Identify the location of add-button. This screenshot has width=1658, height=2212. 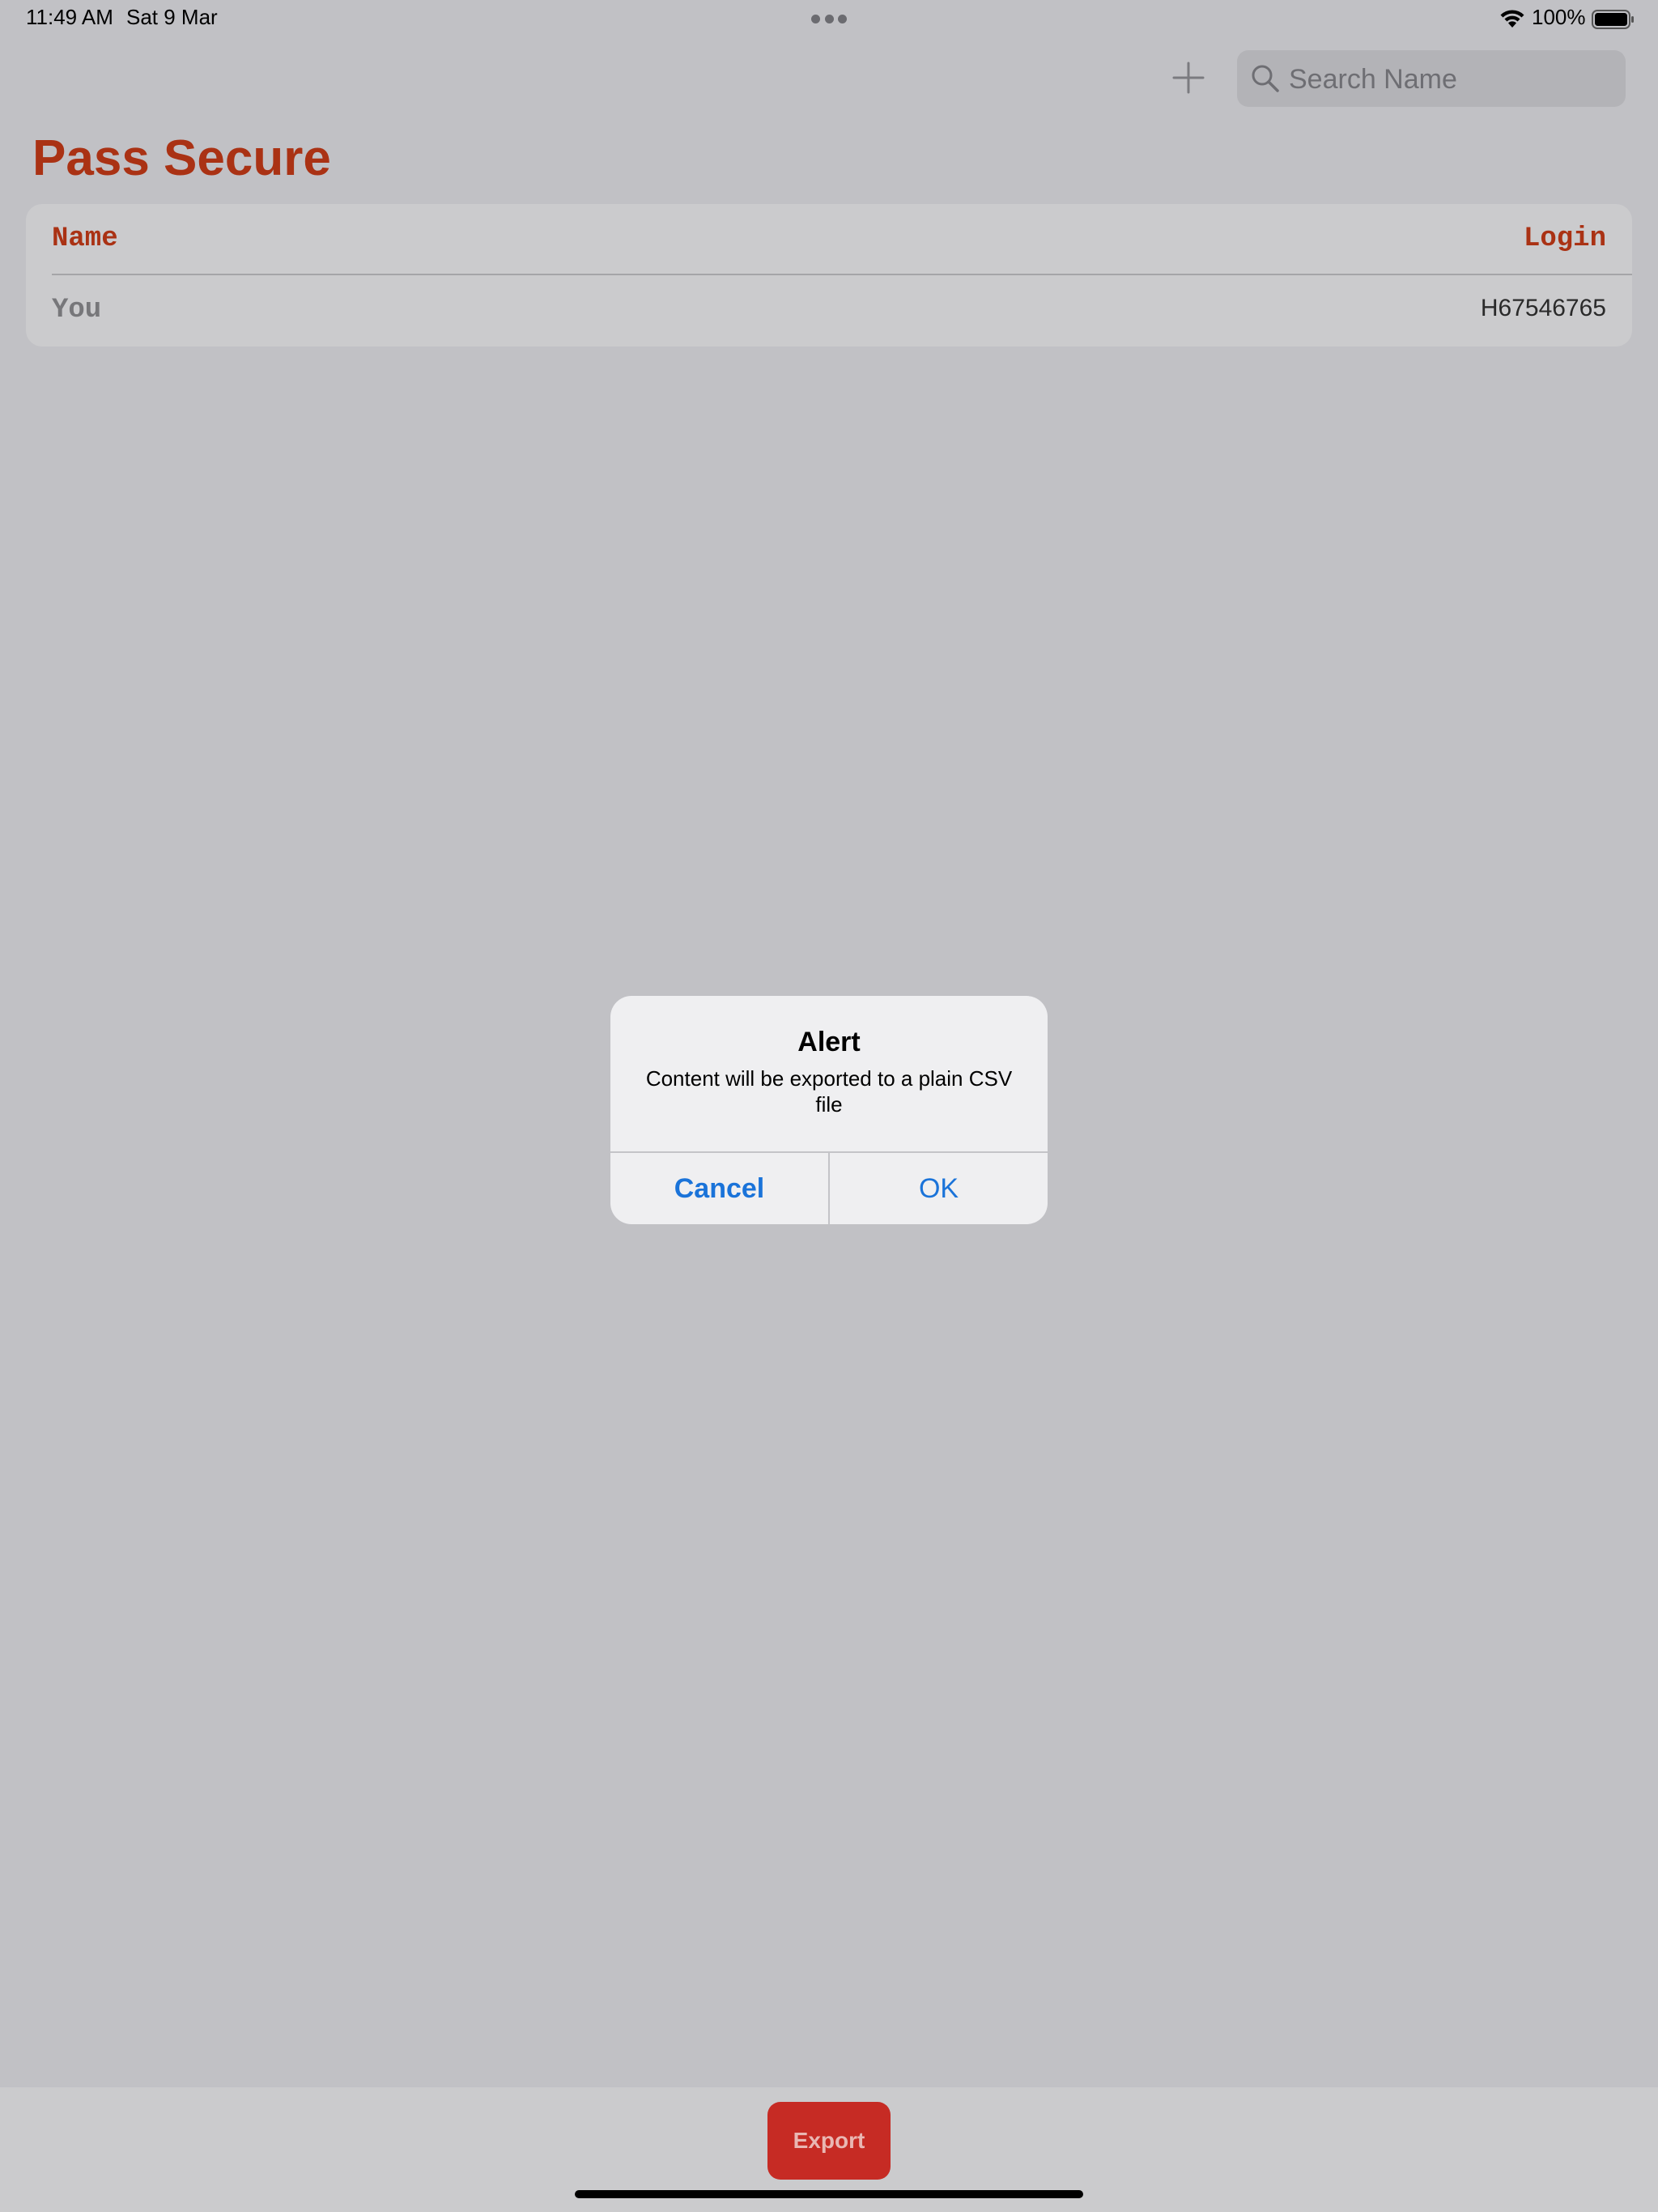
(1188, 78).